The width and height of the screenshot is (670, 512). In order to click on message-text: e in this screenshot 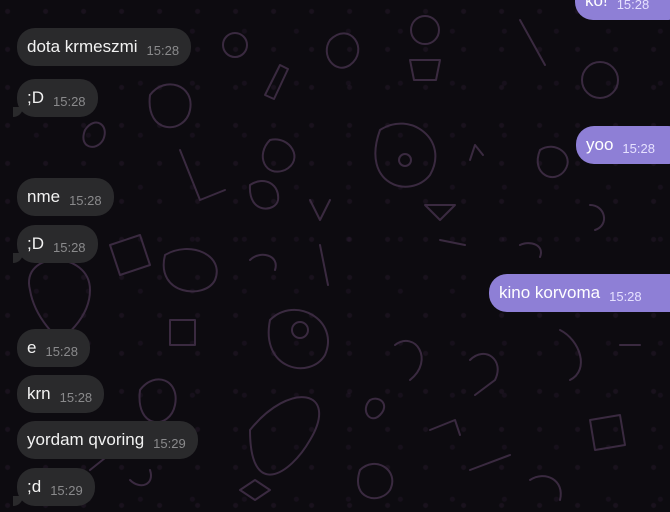, I will do `click(32, 347)`.